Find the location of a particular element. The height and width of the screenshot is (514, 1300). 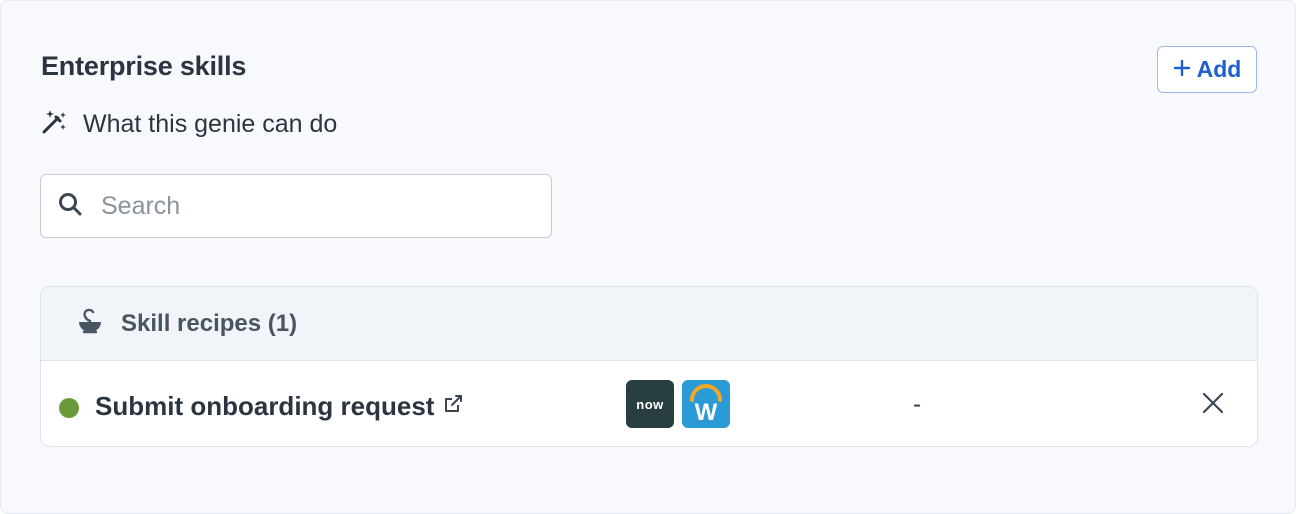

remove-skill-button is located at coordinates (1213, 403).